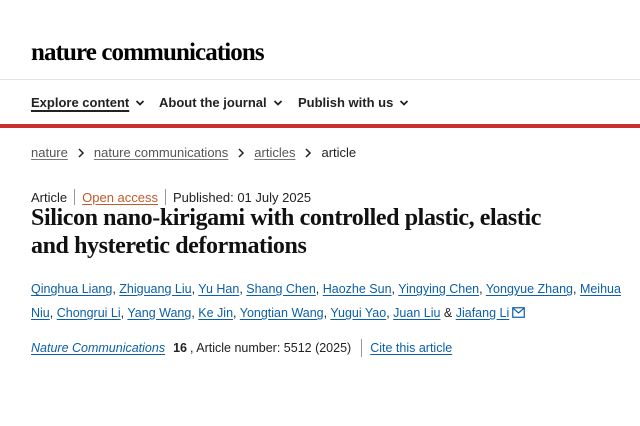 This screenshot has height=426, width=640. Describe the element at coordinates (120, 197) in the screenshot. I see `open-access-link: Open access` at that location.